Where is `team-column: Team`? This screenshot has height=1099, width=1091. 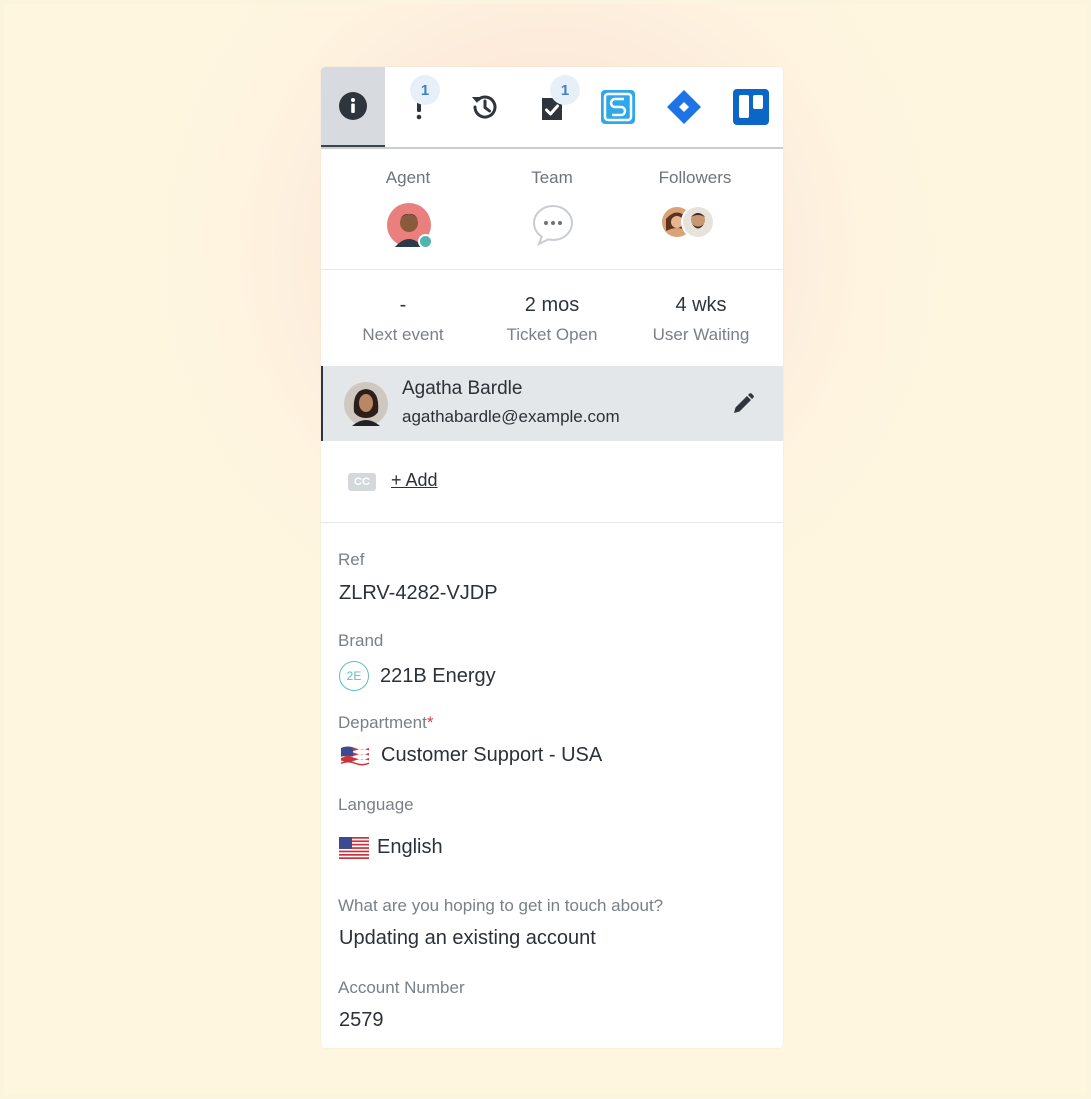 team-column: Team is located at coordinates (552, 209).